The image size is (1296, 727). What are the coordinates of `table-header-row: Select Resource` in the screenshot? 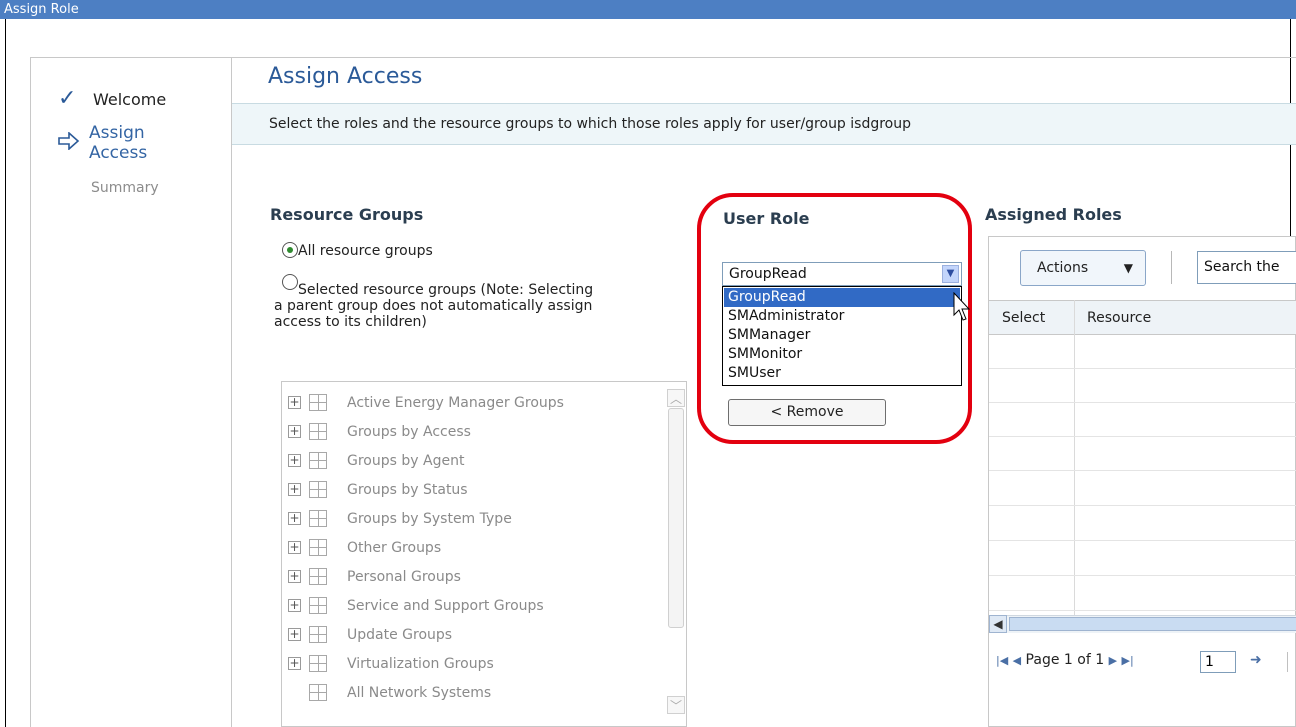 It's located at (1142, 317).